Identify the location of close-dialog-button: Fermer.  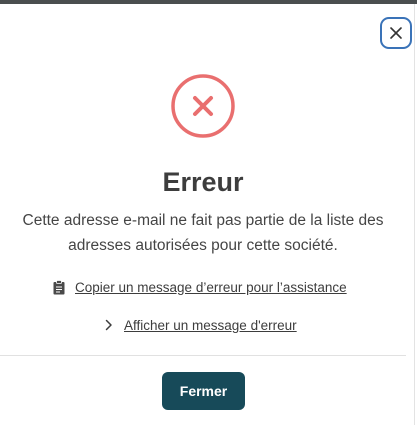
(203, 391).